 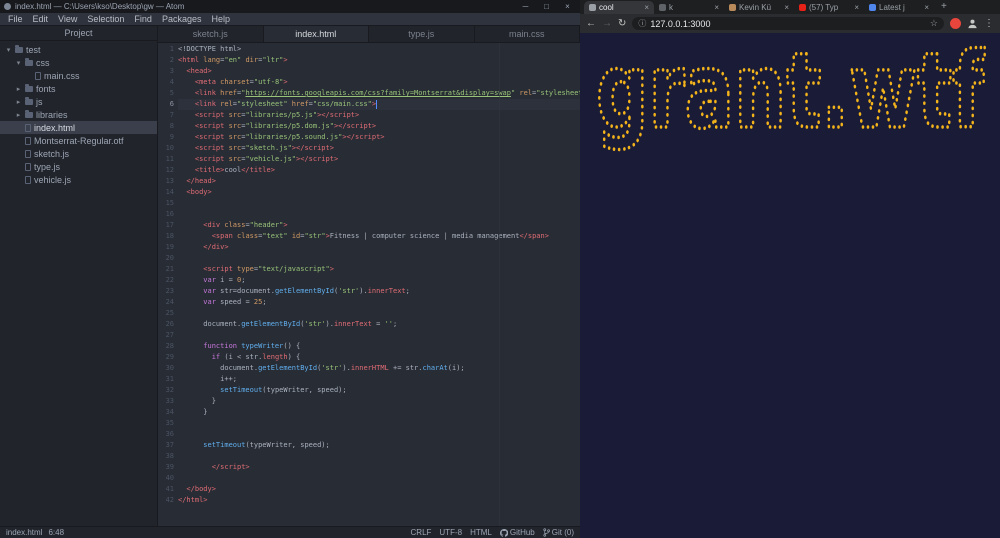 What do you see at coordinates (78, 49) in the screenshot?
I see `tree-item-test: ▾ test` at bounding box center [78, 49].